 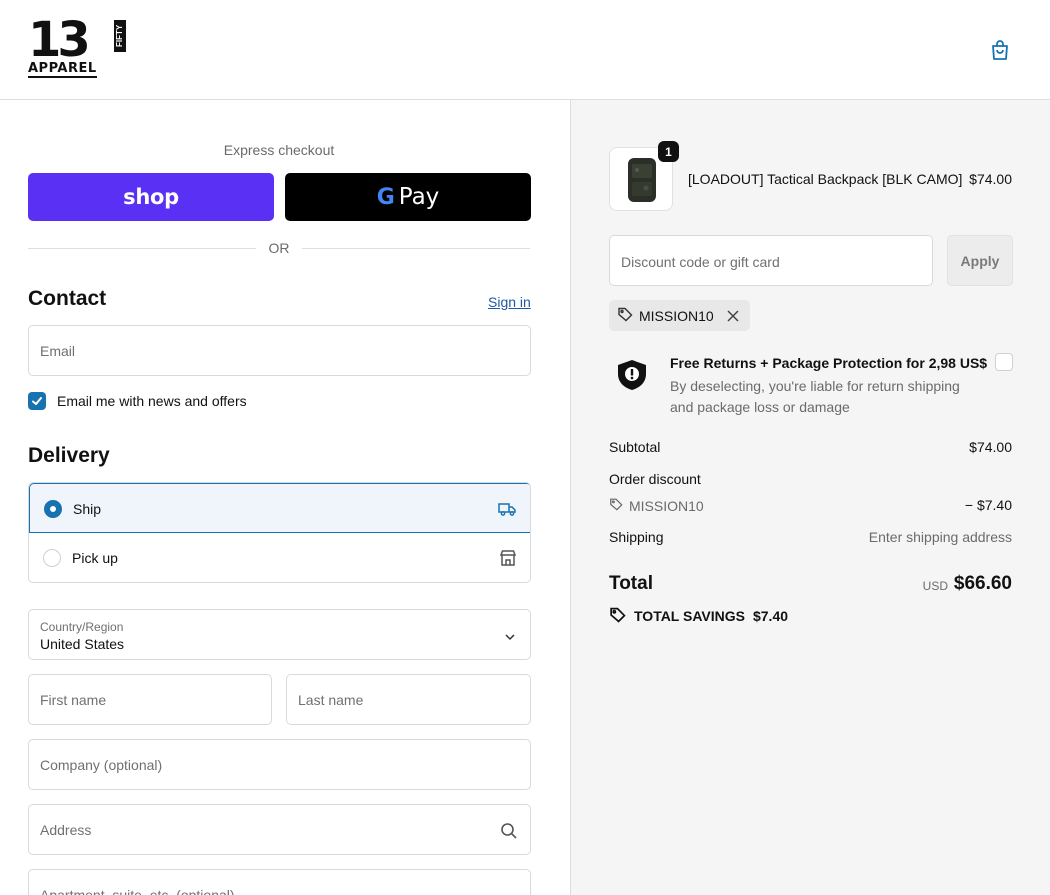 What do you see at coordinates (279, 764) in the screenshot?
I see `company-field: Company (optional)` at bounding box center [279, 764].